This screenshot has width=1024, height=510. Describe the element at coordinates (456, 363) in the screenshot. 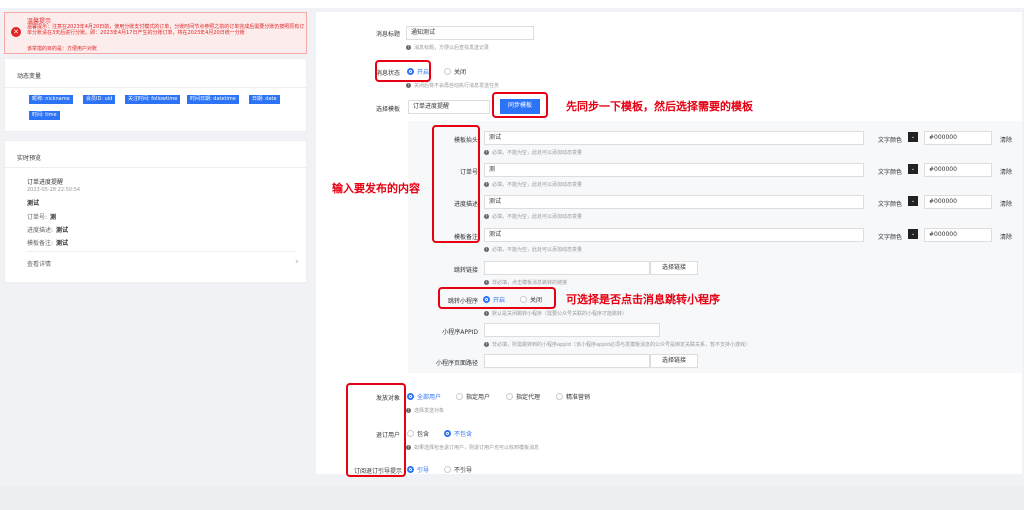

I see `page-path-label: 小程序页面路径` at that location.